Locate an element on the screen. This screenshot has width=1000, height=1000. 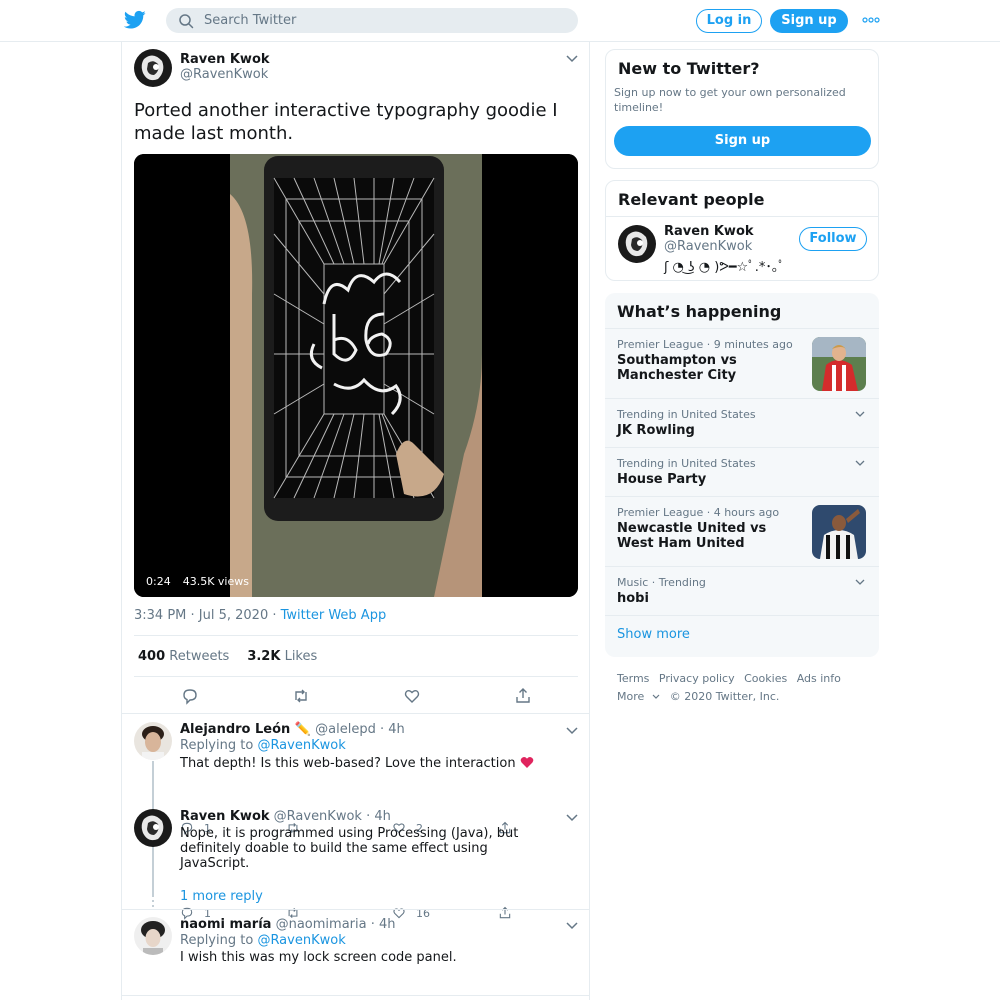
tweet-timestamp: 3:34 PM · Jul 5, 2020 · Twitter Web App is located at coordinates (260, 615).